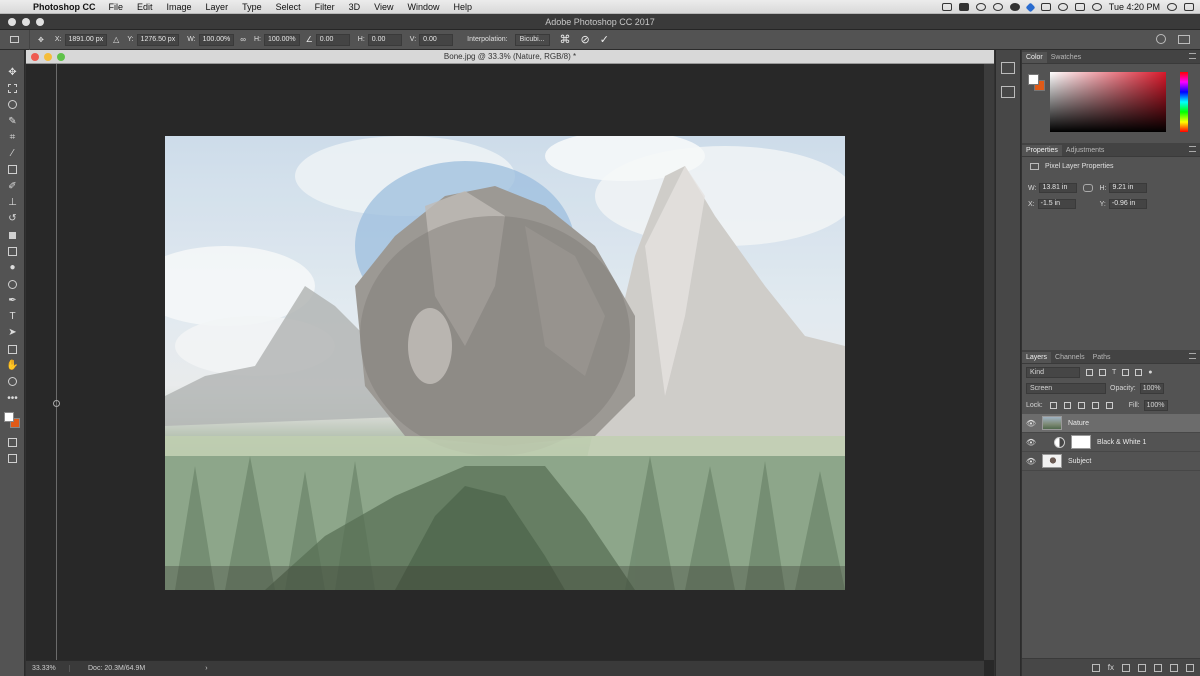 The height and width of the screenshot is (676, 1200). What do you see at coordinates (1085, 150) in the screenshot?
I see `tab-adjustments: Adjustments` at bounding box center [1085, 150].